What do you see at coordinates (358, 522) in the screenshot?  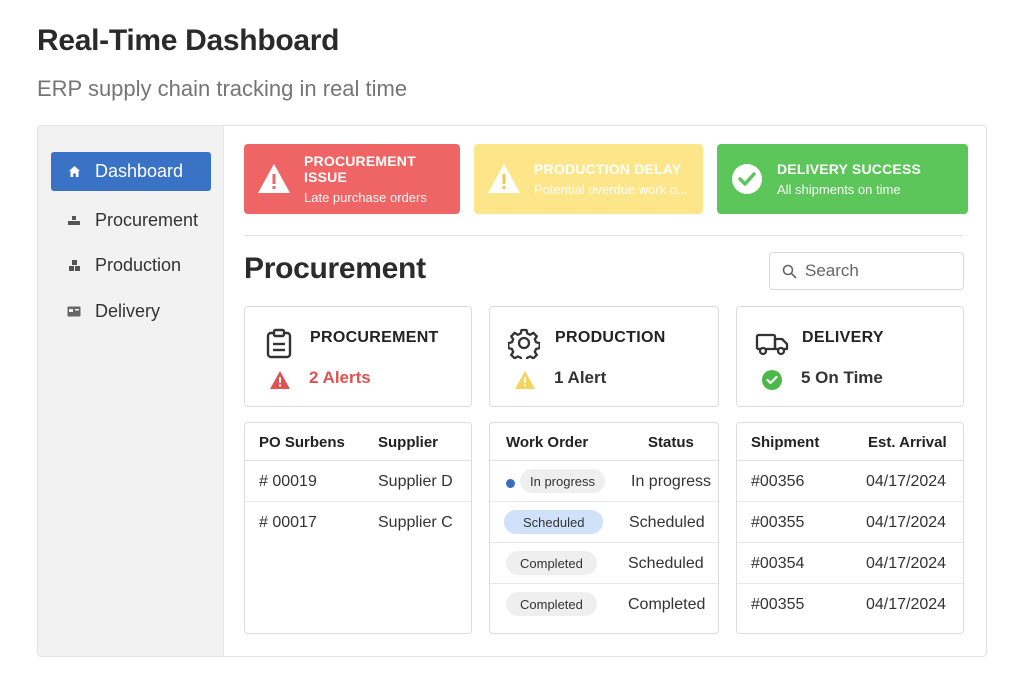 I see `table-row: # 00017 Supplier C` at bounding box center [358, 522].